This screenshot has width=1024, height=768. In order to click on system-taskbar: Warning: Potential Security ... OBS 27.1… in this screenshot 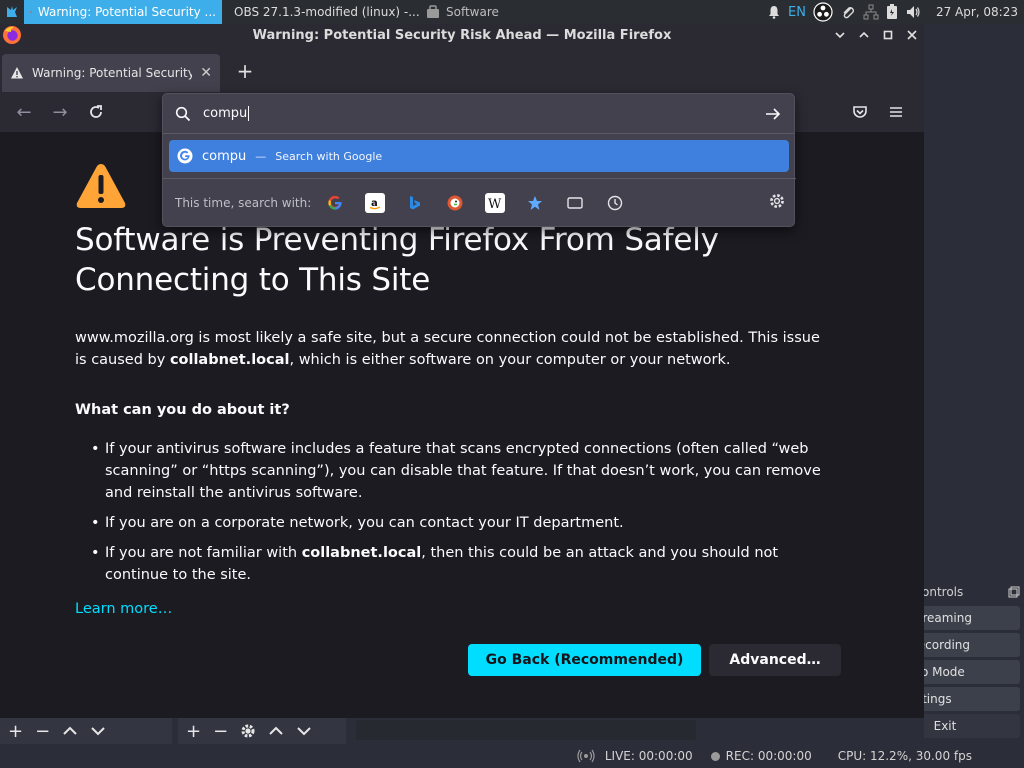, I will do `click(512, 12)`.